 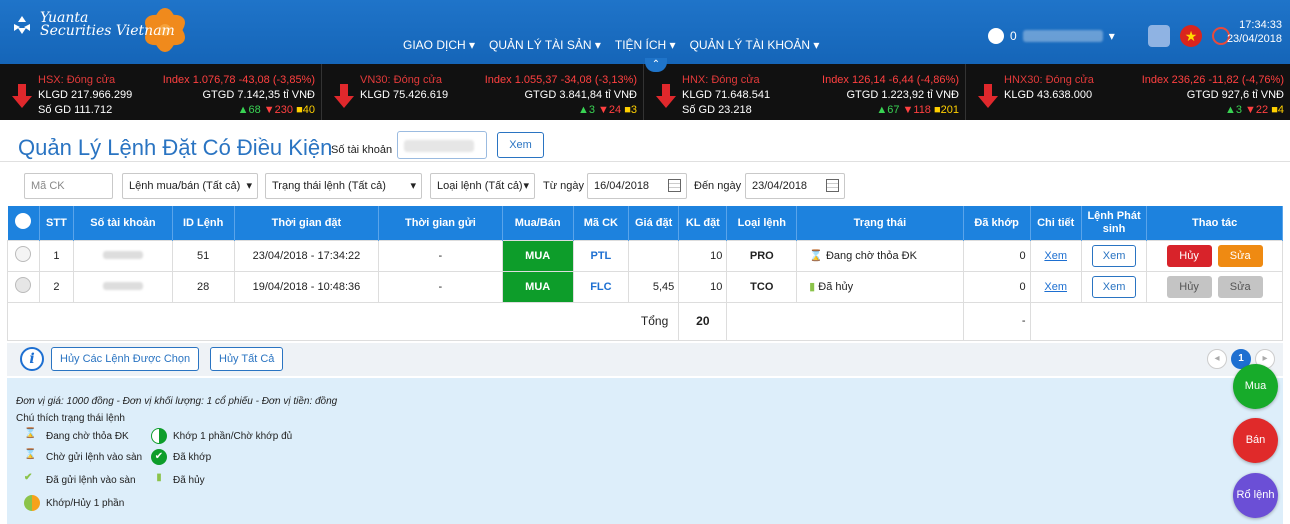 I want to click on cell-order-time: 23/04/2018 - 17:34:22, so click(x=306, y=255).